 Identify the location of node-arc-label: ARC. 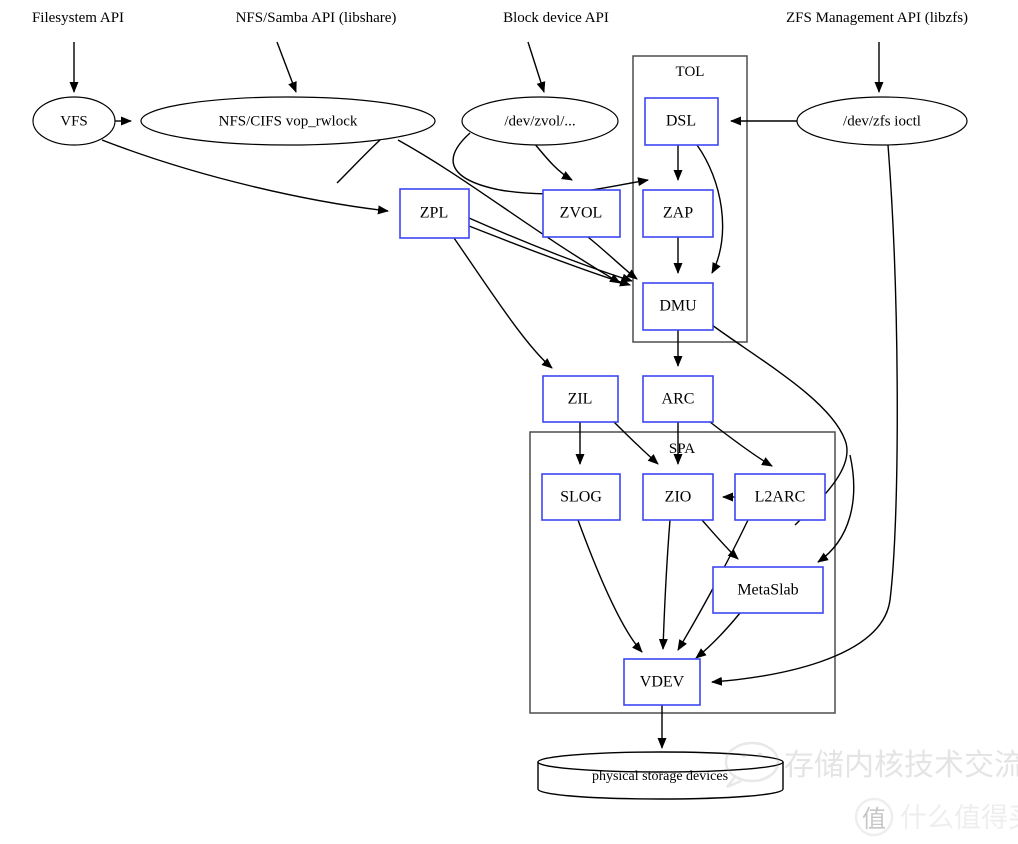
(678, 399).